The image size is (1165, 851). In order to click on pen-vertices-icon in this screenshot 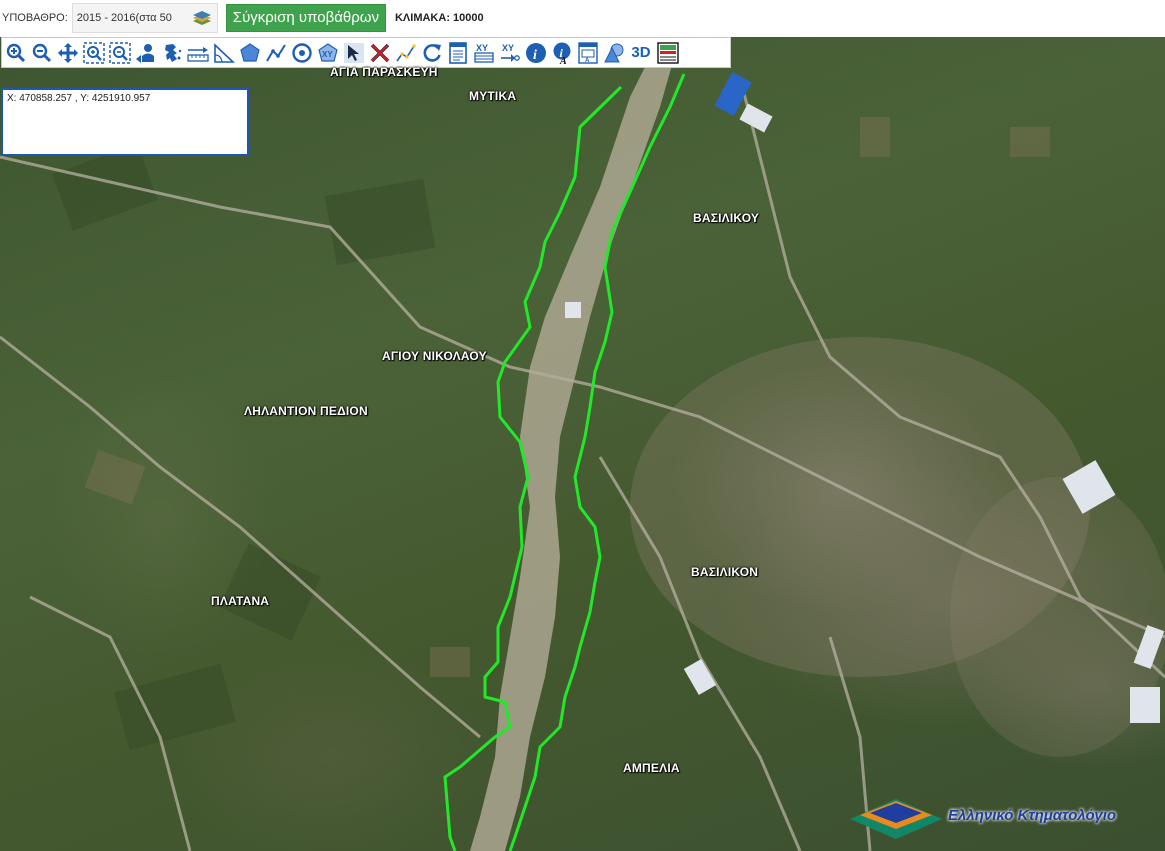, I will do `click(406, 52)`.